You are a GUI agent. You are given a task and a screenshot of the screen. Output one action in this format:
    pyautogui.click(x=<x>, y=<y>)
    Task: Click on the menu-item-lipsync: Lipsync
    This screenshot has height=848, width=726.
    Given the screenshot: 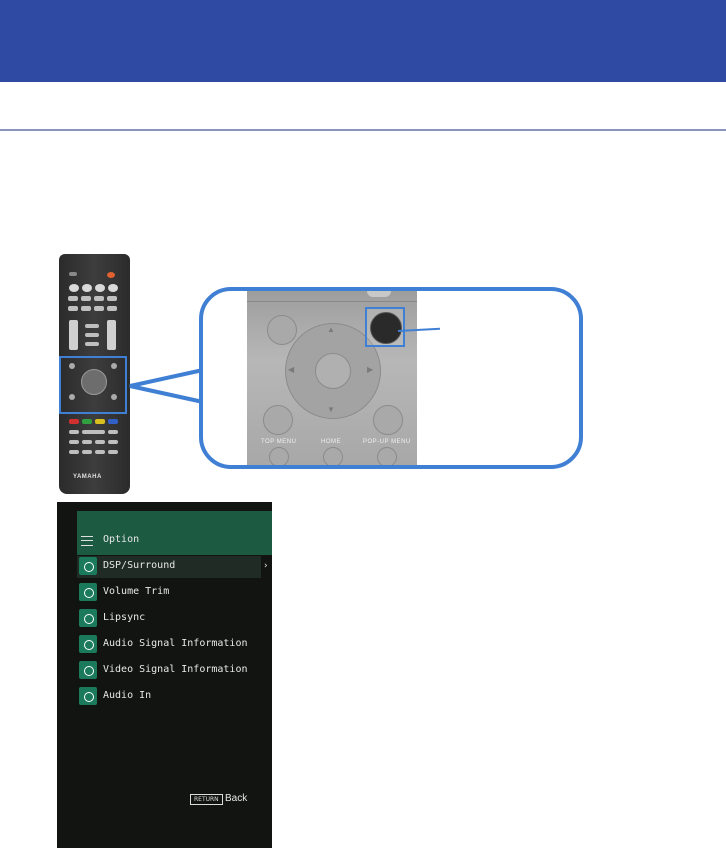 What is the action you would take?
    pyautogui.click(x=169, y=619)
    